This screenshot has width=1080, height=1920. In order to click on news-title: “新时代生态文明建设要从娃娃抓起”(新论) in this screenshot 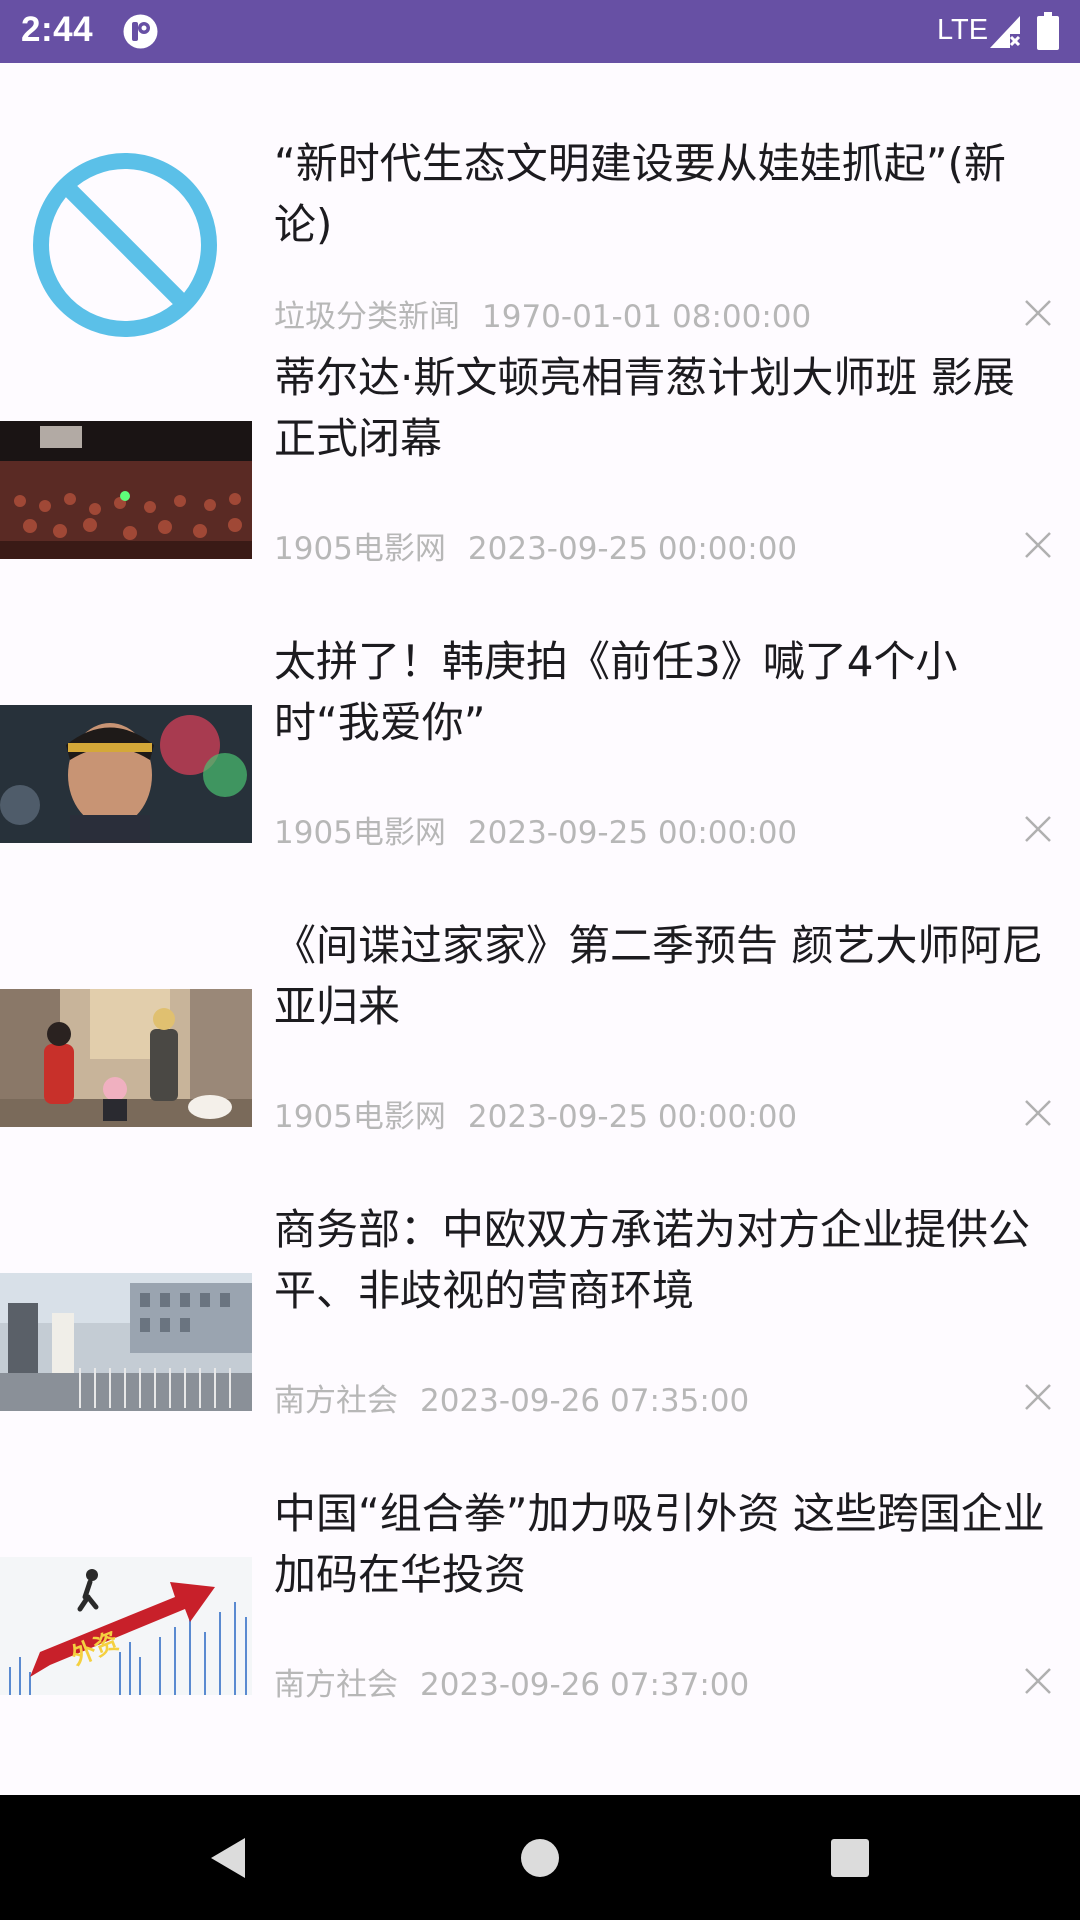, I will do `click(665, 194)`.